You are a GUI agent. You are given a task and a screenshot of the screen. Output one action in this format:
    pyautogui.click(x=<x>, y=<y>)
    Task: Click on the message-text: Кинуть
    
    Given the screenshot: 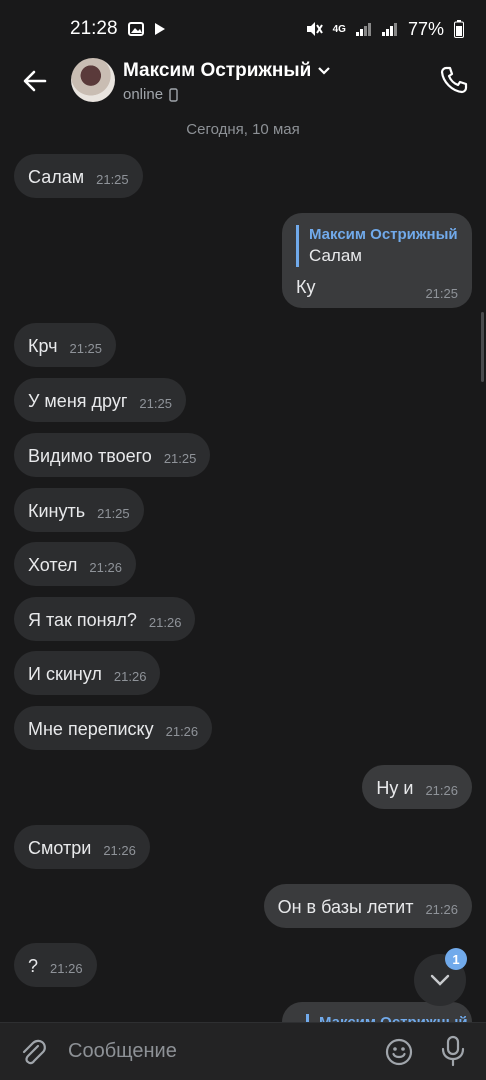 What is the action you would take?
    pyautogui.click(x=57, y=511)
    